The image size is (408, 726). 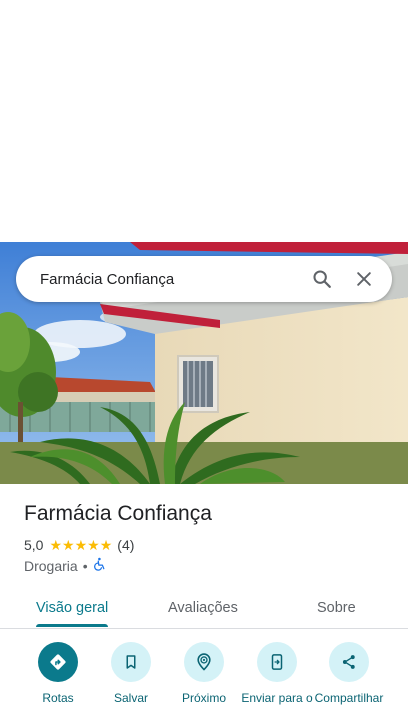 I want to click on search-bar: Farmácia Confiança, so click(x=204, y=279).